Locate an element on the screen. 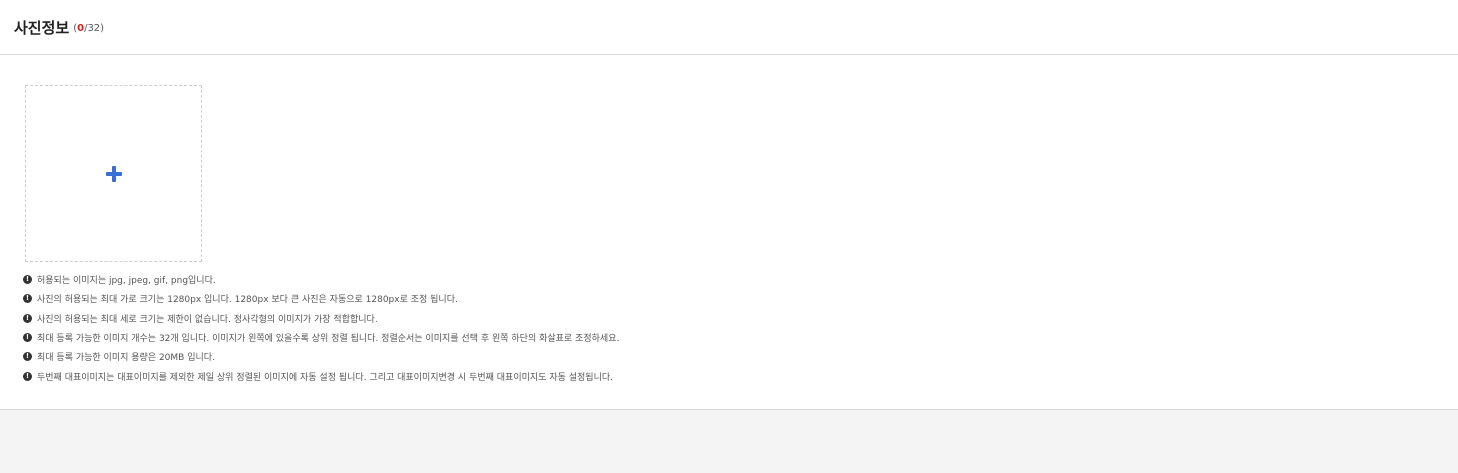 This screenshot has width=1458, height=473. section-header: 사진정보 (0/32) is located at coordinates (729, 27).